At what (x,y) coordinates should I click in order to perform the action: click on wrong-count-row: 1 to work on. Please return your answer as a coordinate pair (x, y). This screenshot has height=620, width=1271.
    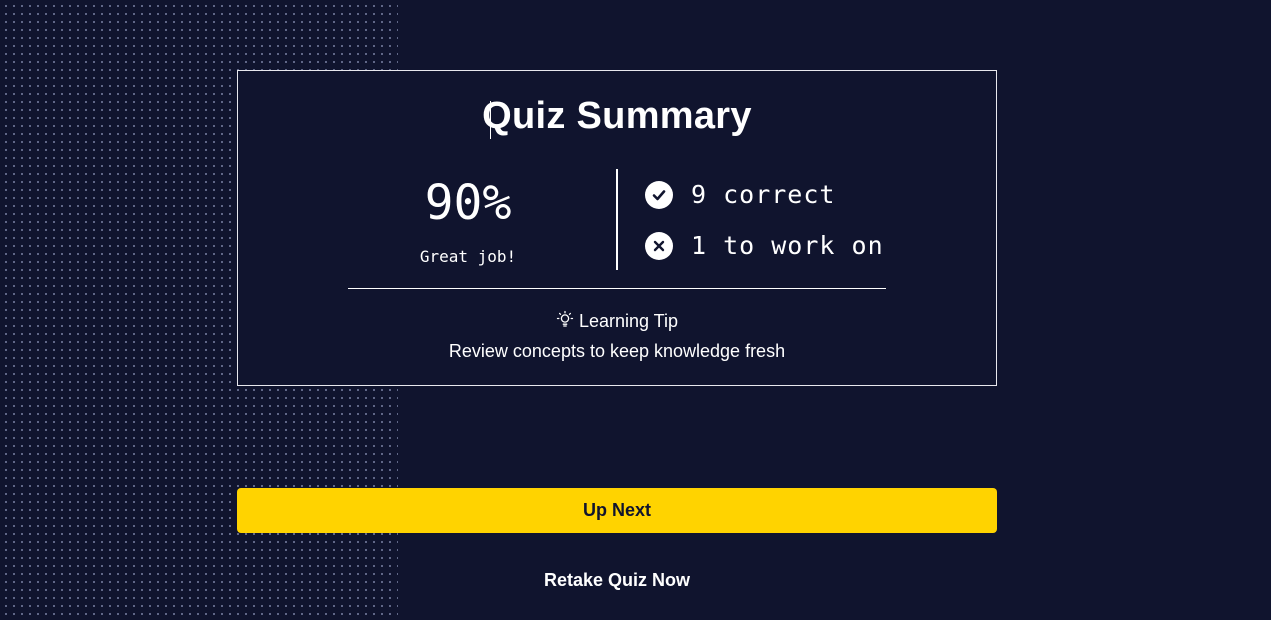
    Looking at the image, I should click on (764, 245).